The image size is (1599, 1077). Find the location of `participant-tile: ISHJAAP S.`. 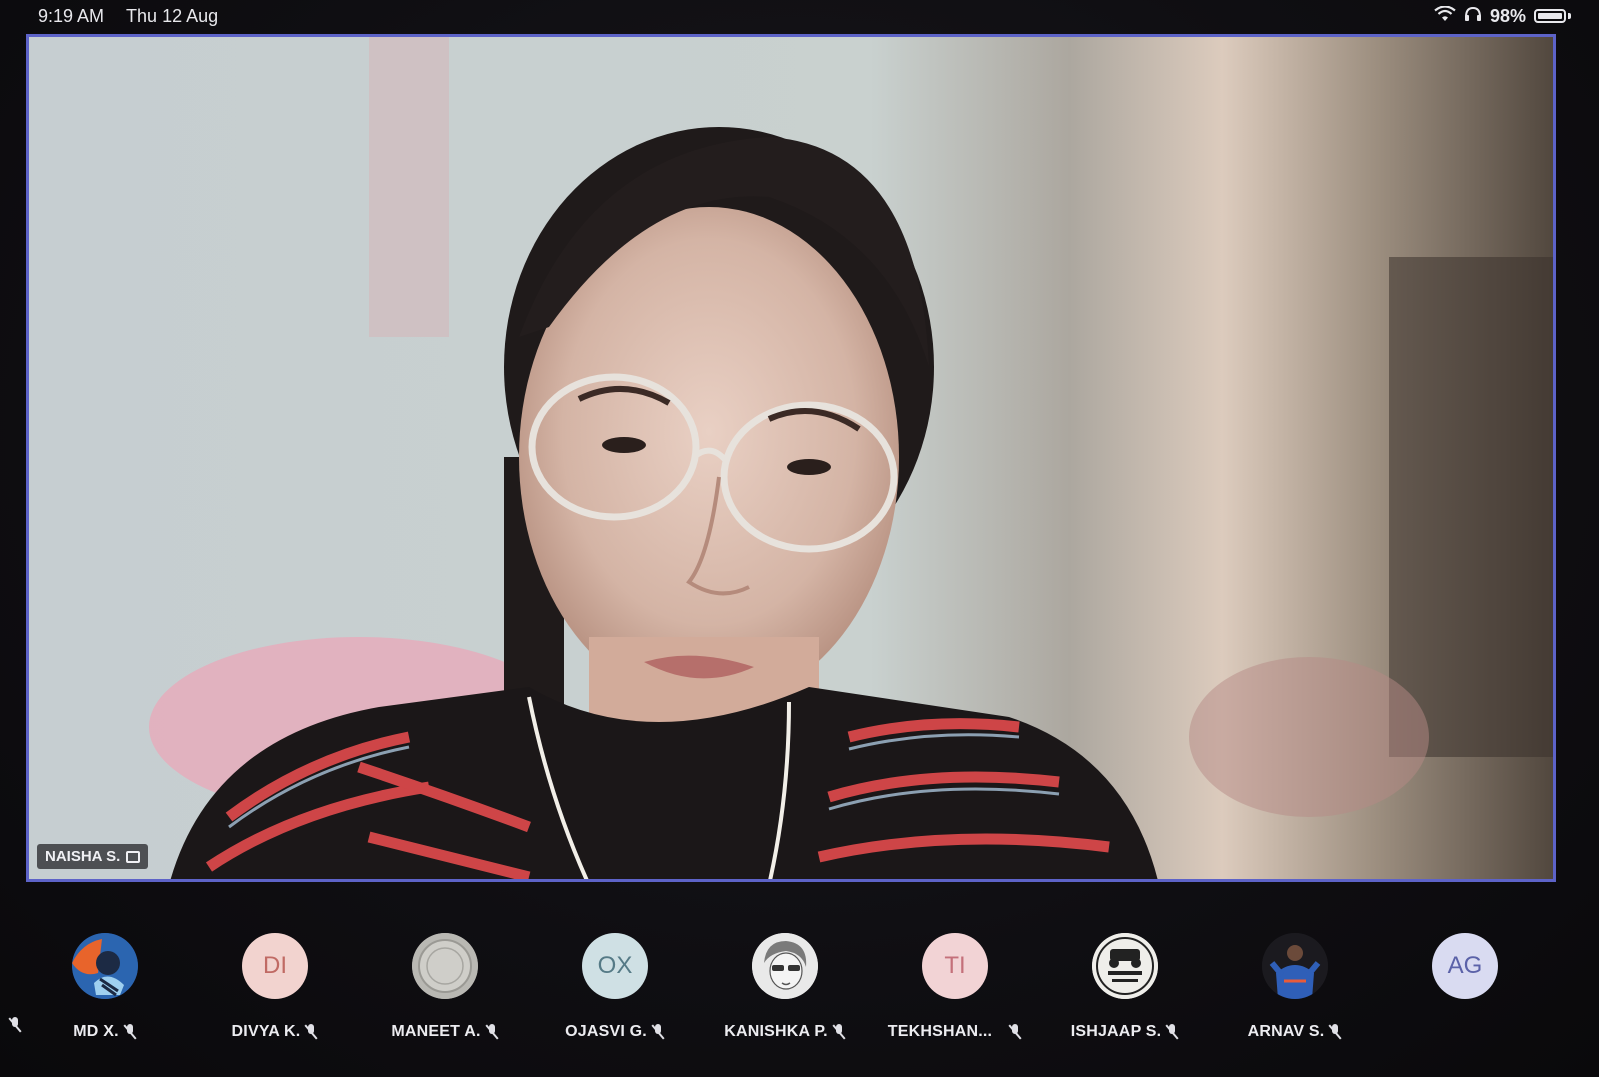

participant-tile: ISHJAAP S. is located at coordinates (1125, 978).